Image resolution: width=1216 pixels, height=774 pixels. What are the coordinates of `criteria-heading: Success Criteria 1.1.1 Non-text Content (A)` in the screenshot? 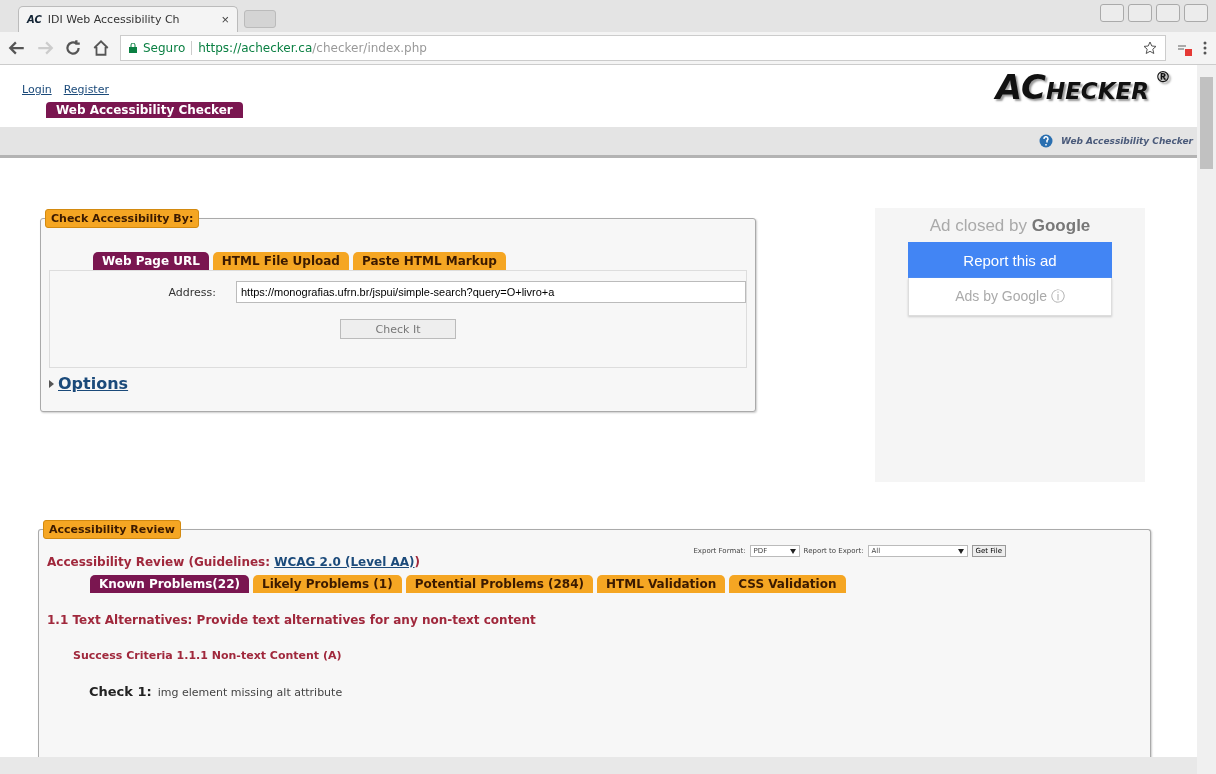 It's located at (208, 655).